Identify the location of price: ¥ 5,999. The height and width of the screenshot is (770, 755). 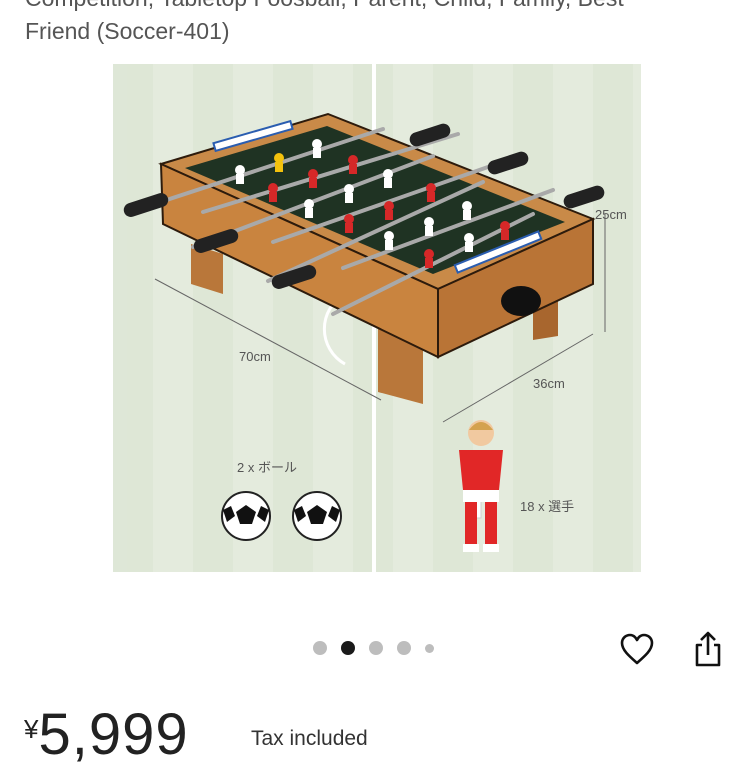
(106, 735).